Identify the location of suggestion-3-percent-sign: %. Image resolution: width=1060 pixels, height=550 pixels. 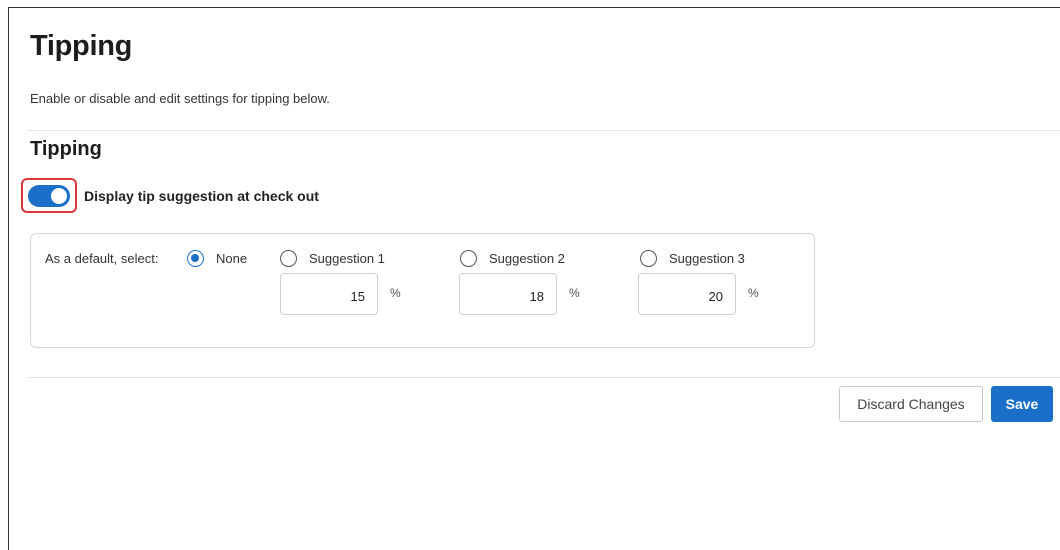
(753, 293).